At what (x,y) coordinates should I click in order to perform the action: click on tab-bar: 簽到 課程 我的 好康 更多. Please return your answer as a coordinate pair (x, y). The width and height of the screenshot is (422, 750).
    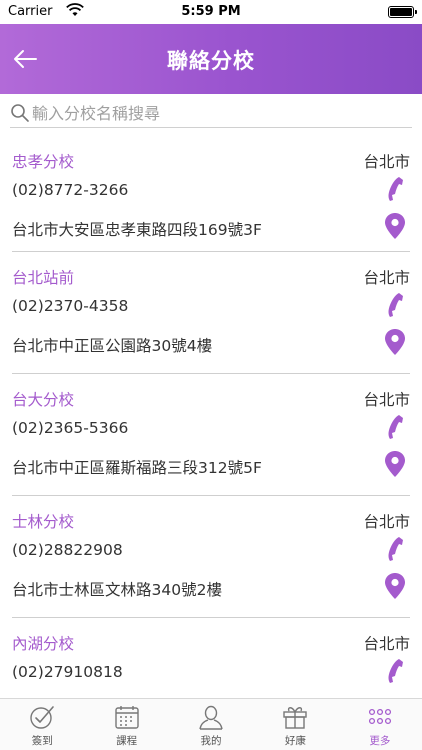
    Looking at the image, I should click on (211, 724).